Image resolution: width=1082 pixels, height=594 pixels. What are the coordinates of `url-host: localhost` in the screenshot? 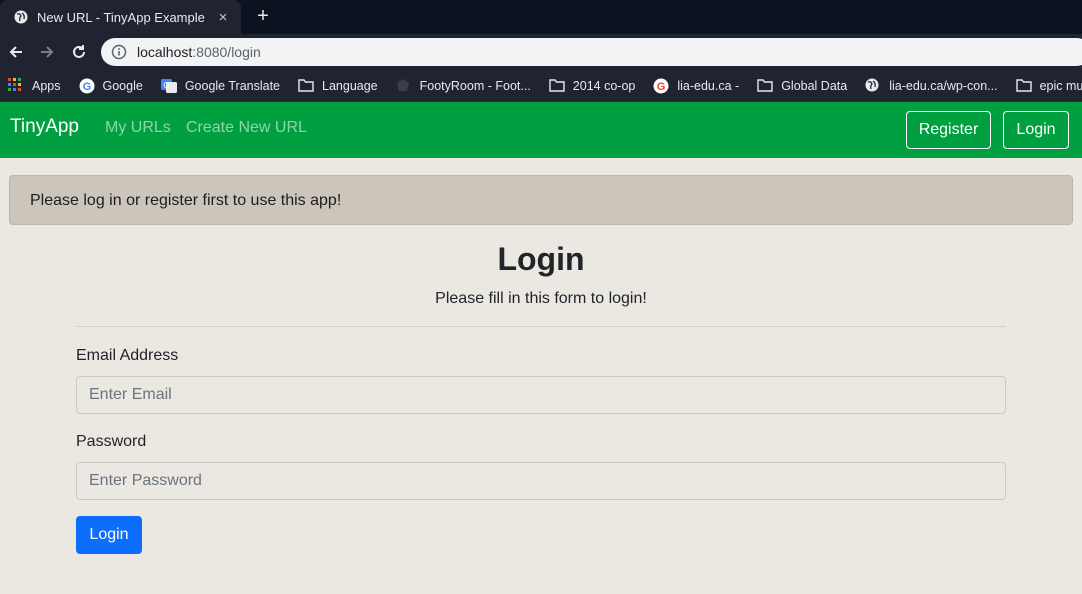 It's located at (165, 52).